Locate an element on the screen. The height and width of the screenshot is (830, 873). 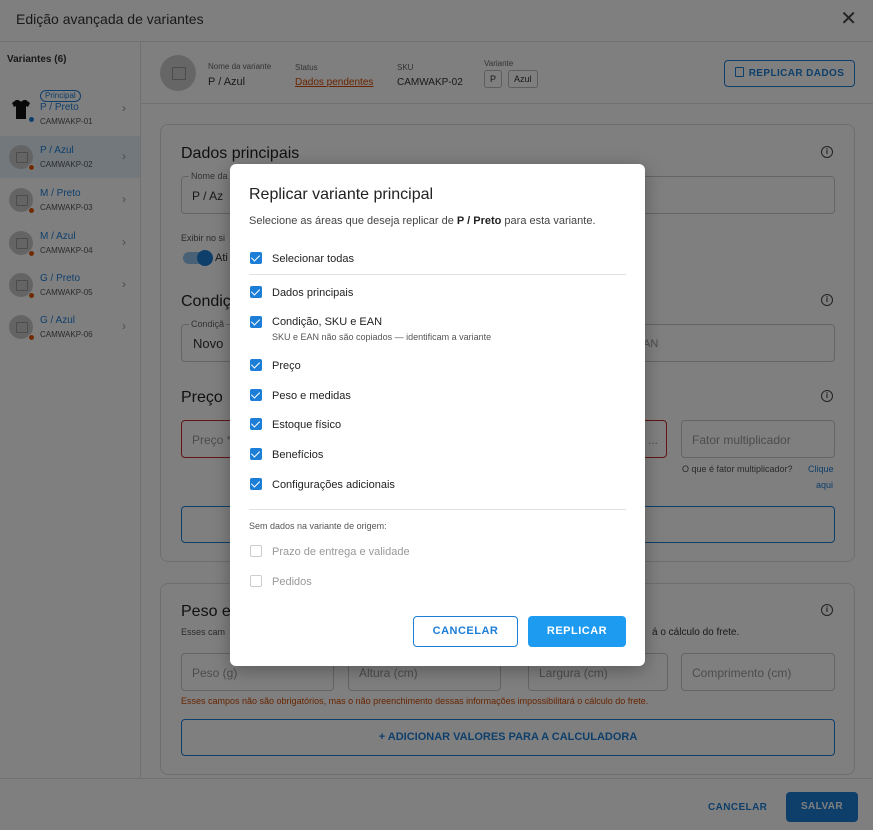
option-label: Estoque físico is located at coordinates (306, 425).